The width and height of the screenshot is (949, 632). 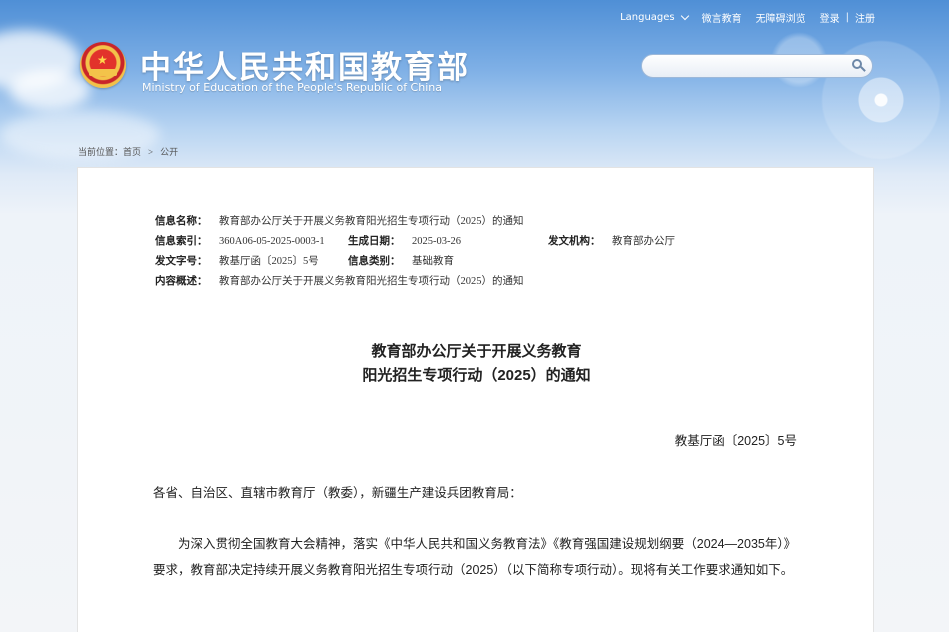 What do you see at coordinates (371, 281) in the screenshot?
I see `meta-summary-value: 教育部办公厅关于开展义务教育阳光招生专项行动（2025）的通知` at bounding box center [371, 281].